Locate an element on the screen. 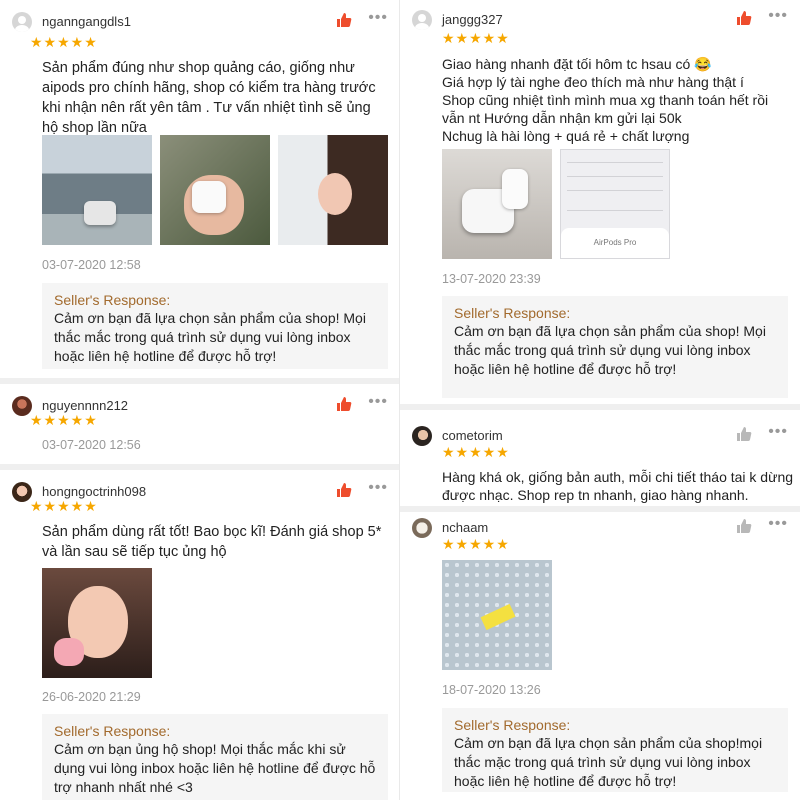 The image size is (800, 800). phone-popup-label: AirPods Pro is located at coordinates (615, 243).